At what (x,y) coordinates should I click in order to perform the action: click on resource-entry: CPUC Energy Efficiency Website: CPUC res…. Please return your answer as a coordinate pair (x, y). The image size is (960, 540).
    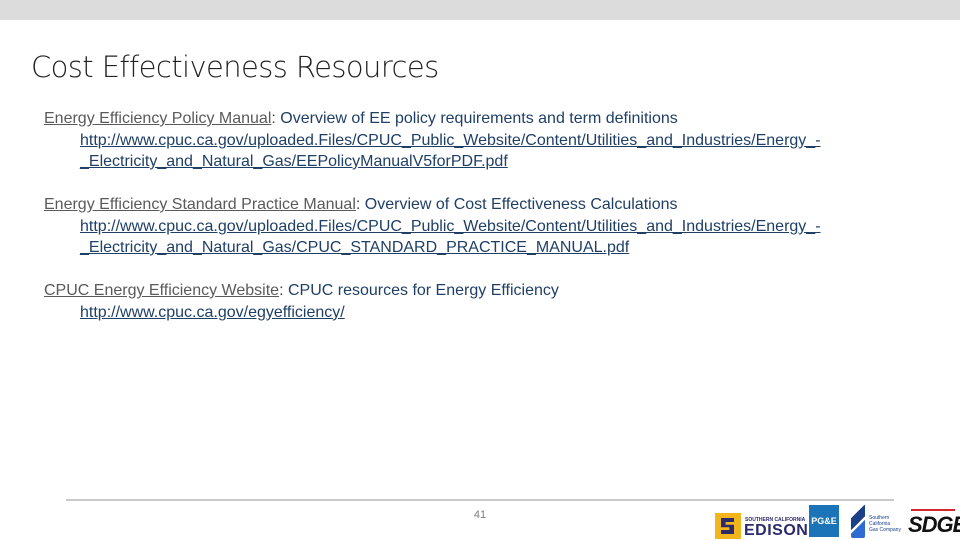
    Looking at the image, I should click on (484, 301).